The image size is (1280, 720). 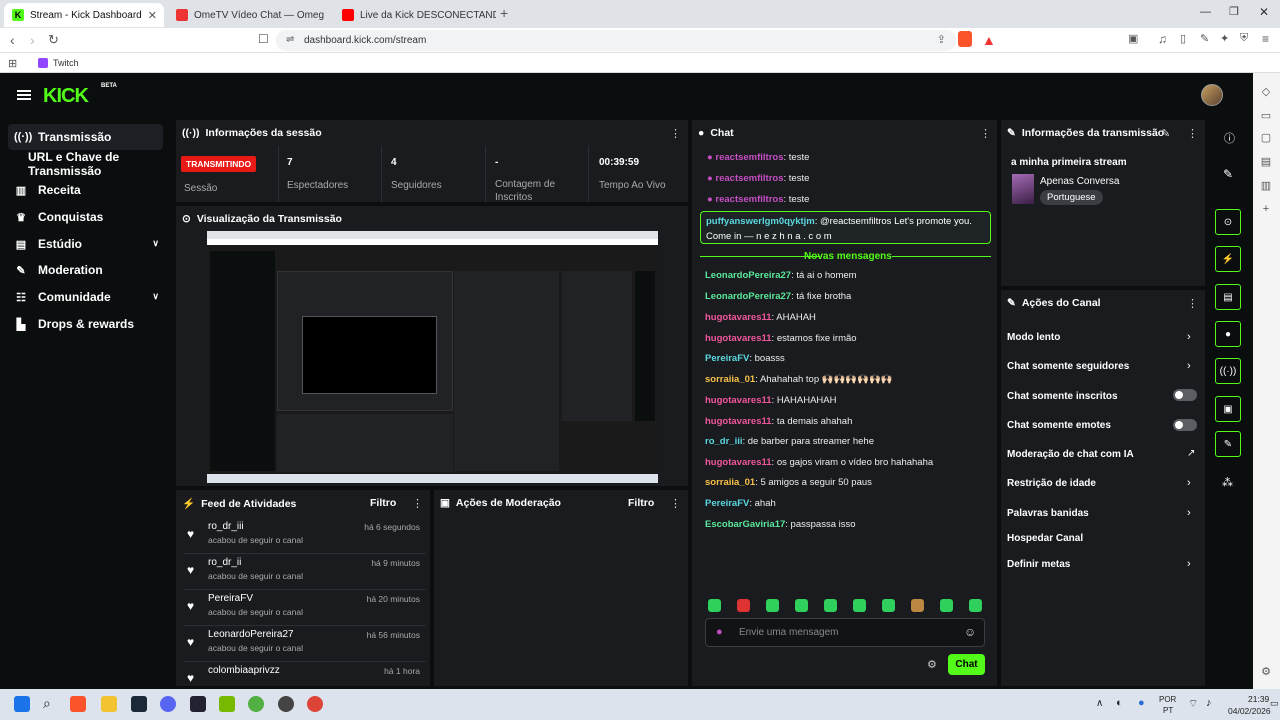 What do you see at coordinates (1185, 395) in the screenshot?
I see `subscribers-only-toggle` at bounding box center [1185, 395].